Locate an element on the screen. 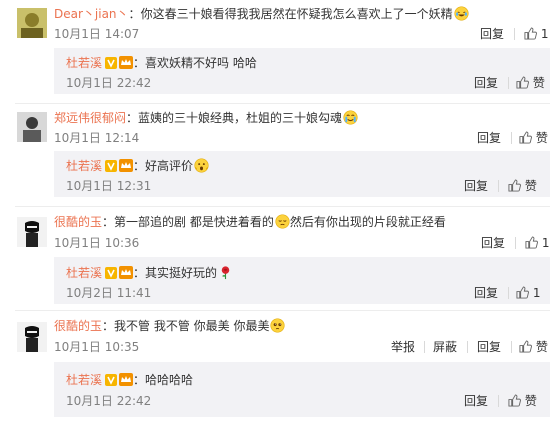  username-link: 郑远伟很郁闷 is located at coordinates (90, 118).